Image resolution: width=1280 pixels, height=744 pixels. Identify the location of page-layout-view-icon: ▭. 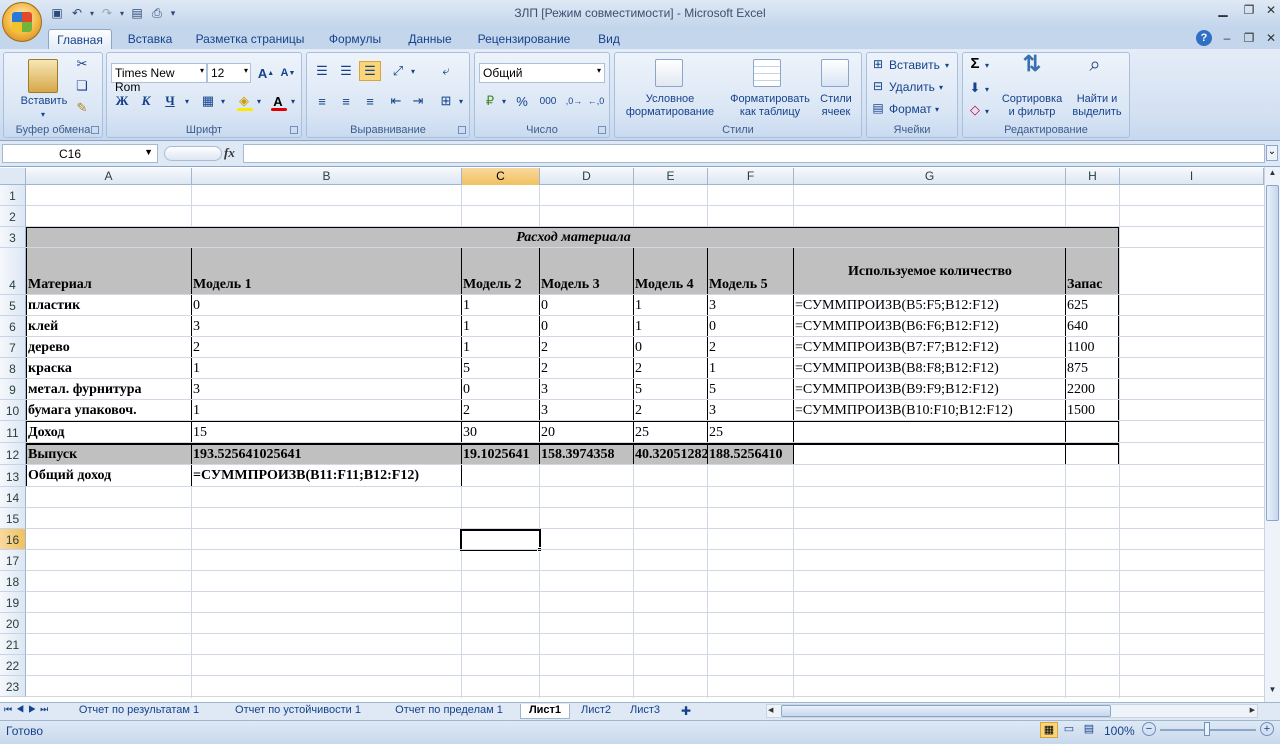
(1069, 730).